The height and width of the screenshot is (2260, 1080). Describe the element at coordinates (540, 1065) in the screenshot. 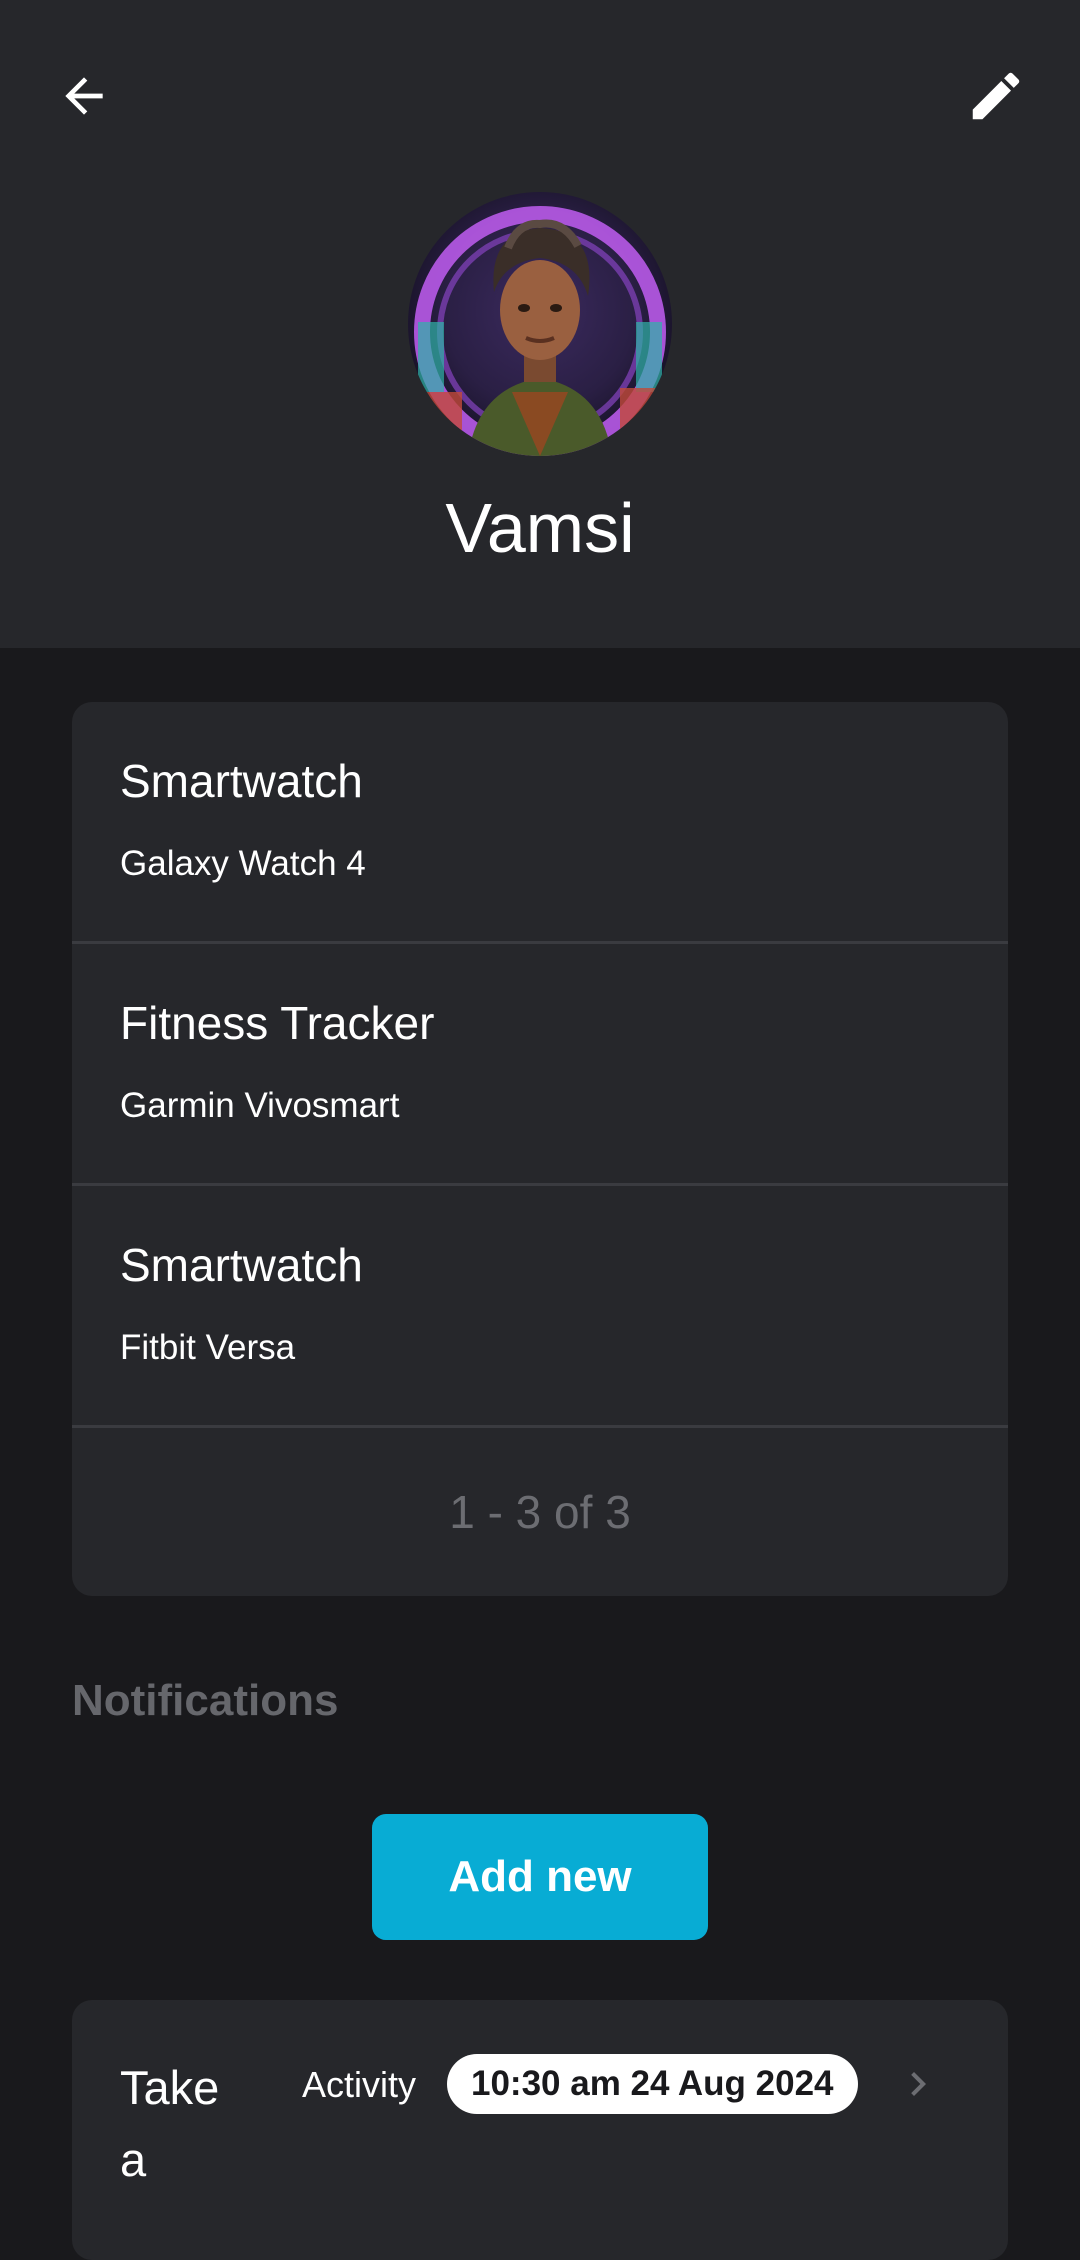

I see `device-item: Fitness Tracker Garmin Vivosmart` at that location.